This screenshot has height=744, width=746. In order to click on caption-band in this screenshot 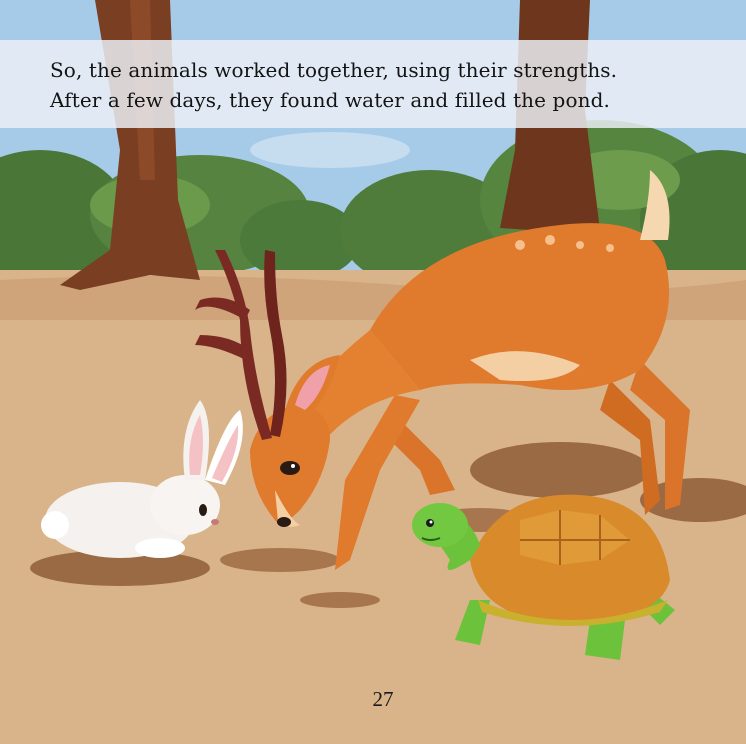, I will do `click(373, 84)`.